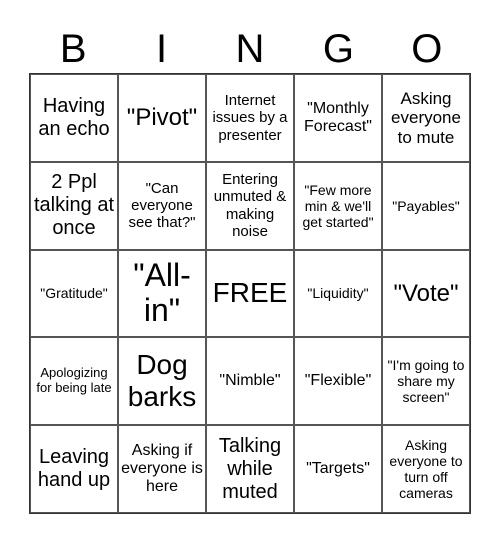 This screenshot has width=500, height=544. I want to click on bingo-cell: "Pivot", so click(162, 118).